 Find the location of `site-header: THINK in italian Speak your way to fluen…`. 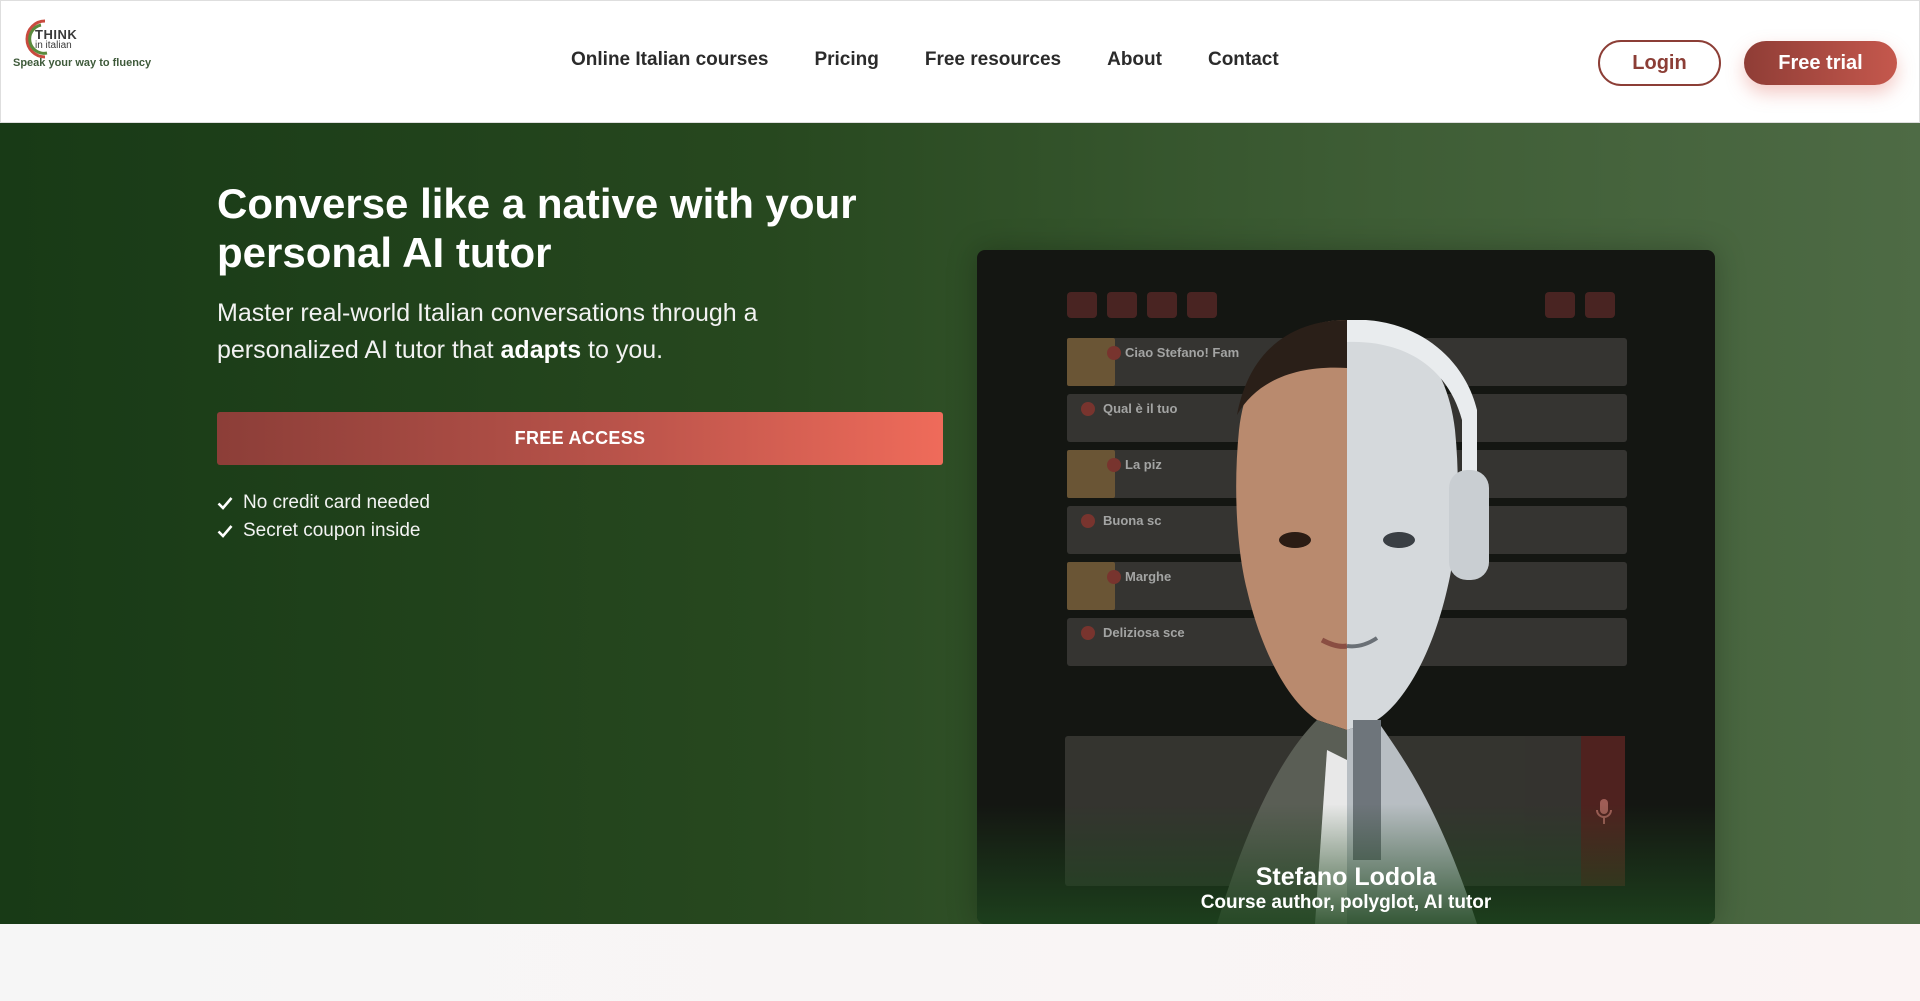

site-header: THINK in italian Speak your way to fluen… is located at coordinates (960, 61).